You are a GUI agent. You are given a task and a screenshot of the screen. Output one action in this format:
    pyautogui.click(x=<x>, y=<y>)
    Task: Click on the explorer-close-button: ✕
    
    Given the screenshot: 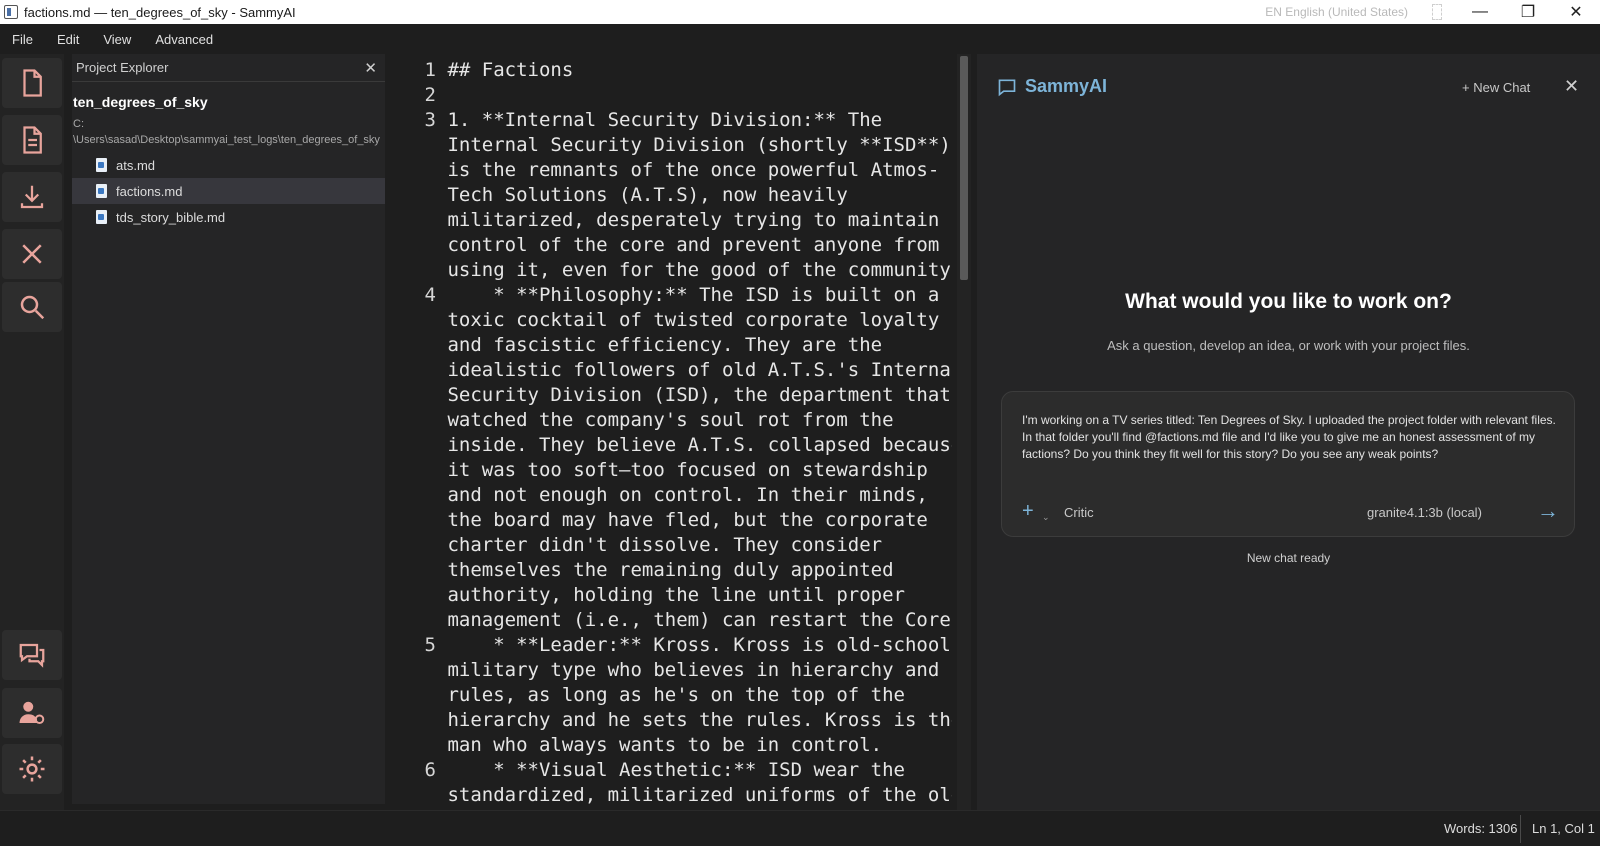 What is the action you would take?
    pyautogui.click(x=370, y=68)
    